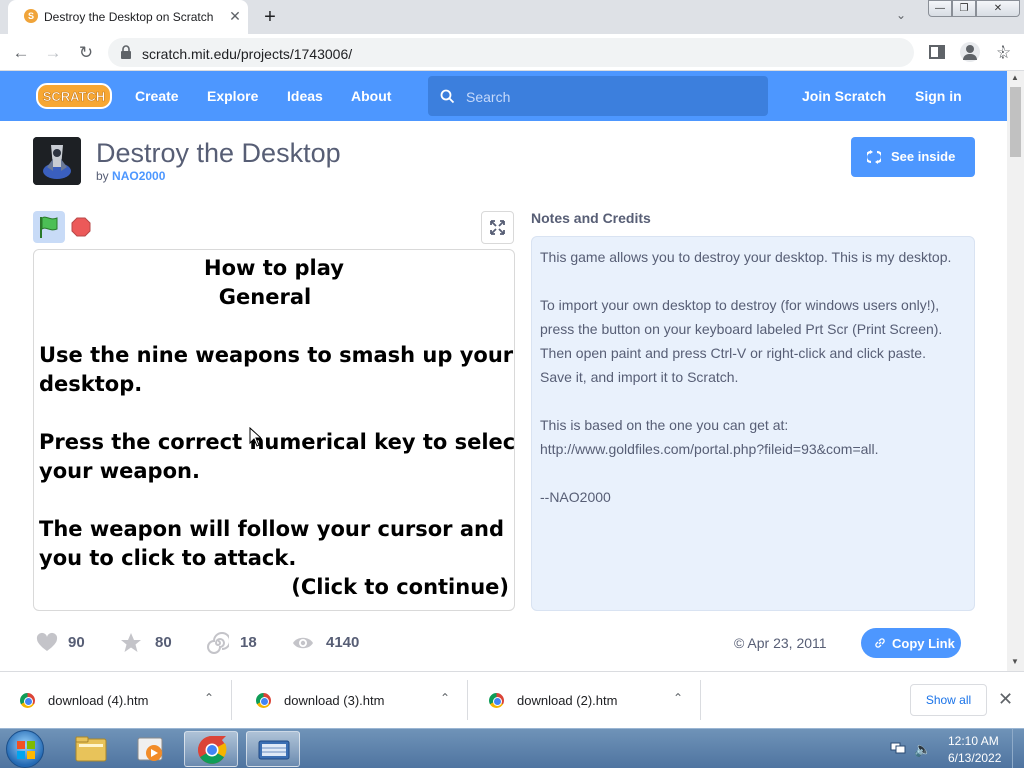 This screenshot has width=1024, height=768. What do you see at coordinates (274, 268) in the screenshot?
I see `stage-heading: How to play` at bounding box center [274, 268].